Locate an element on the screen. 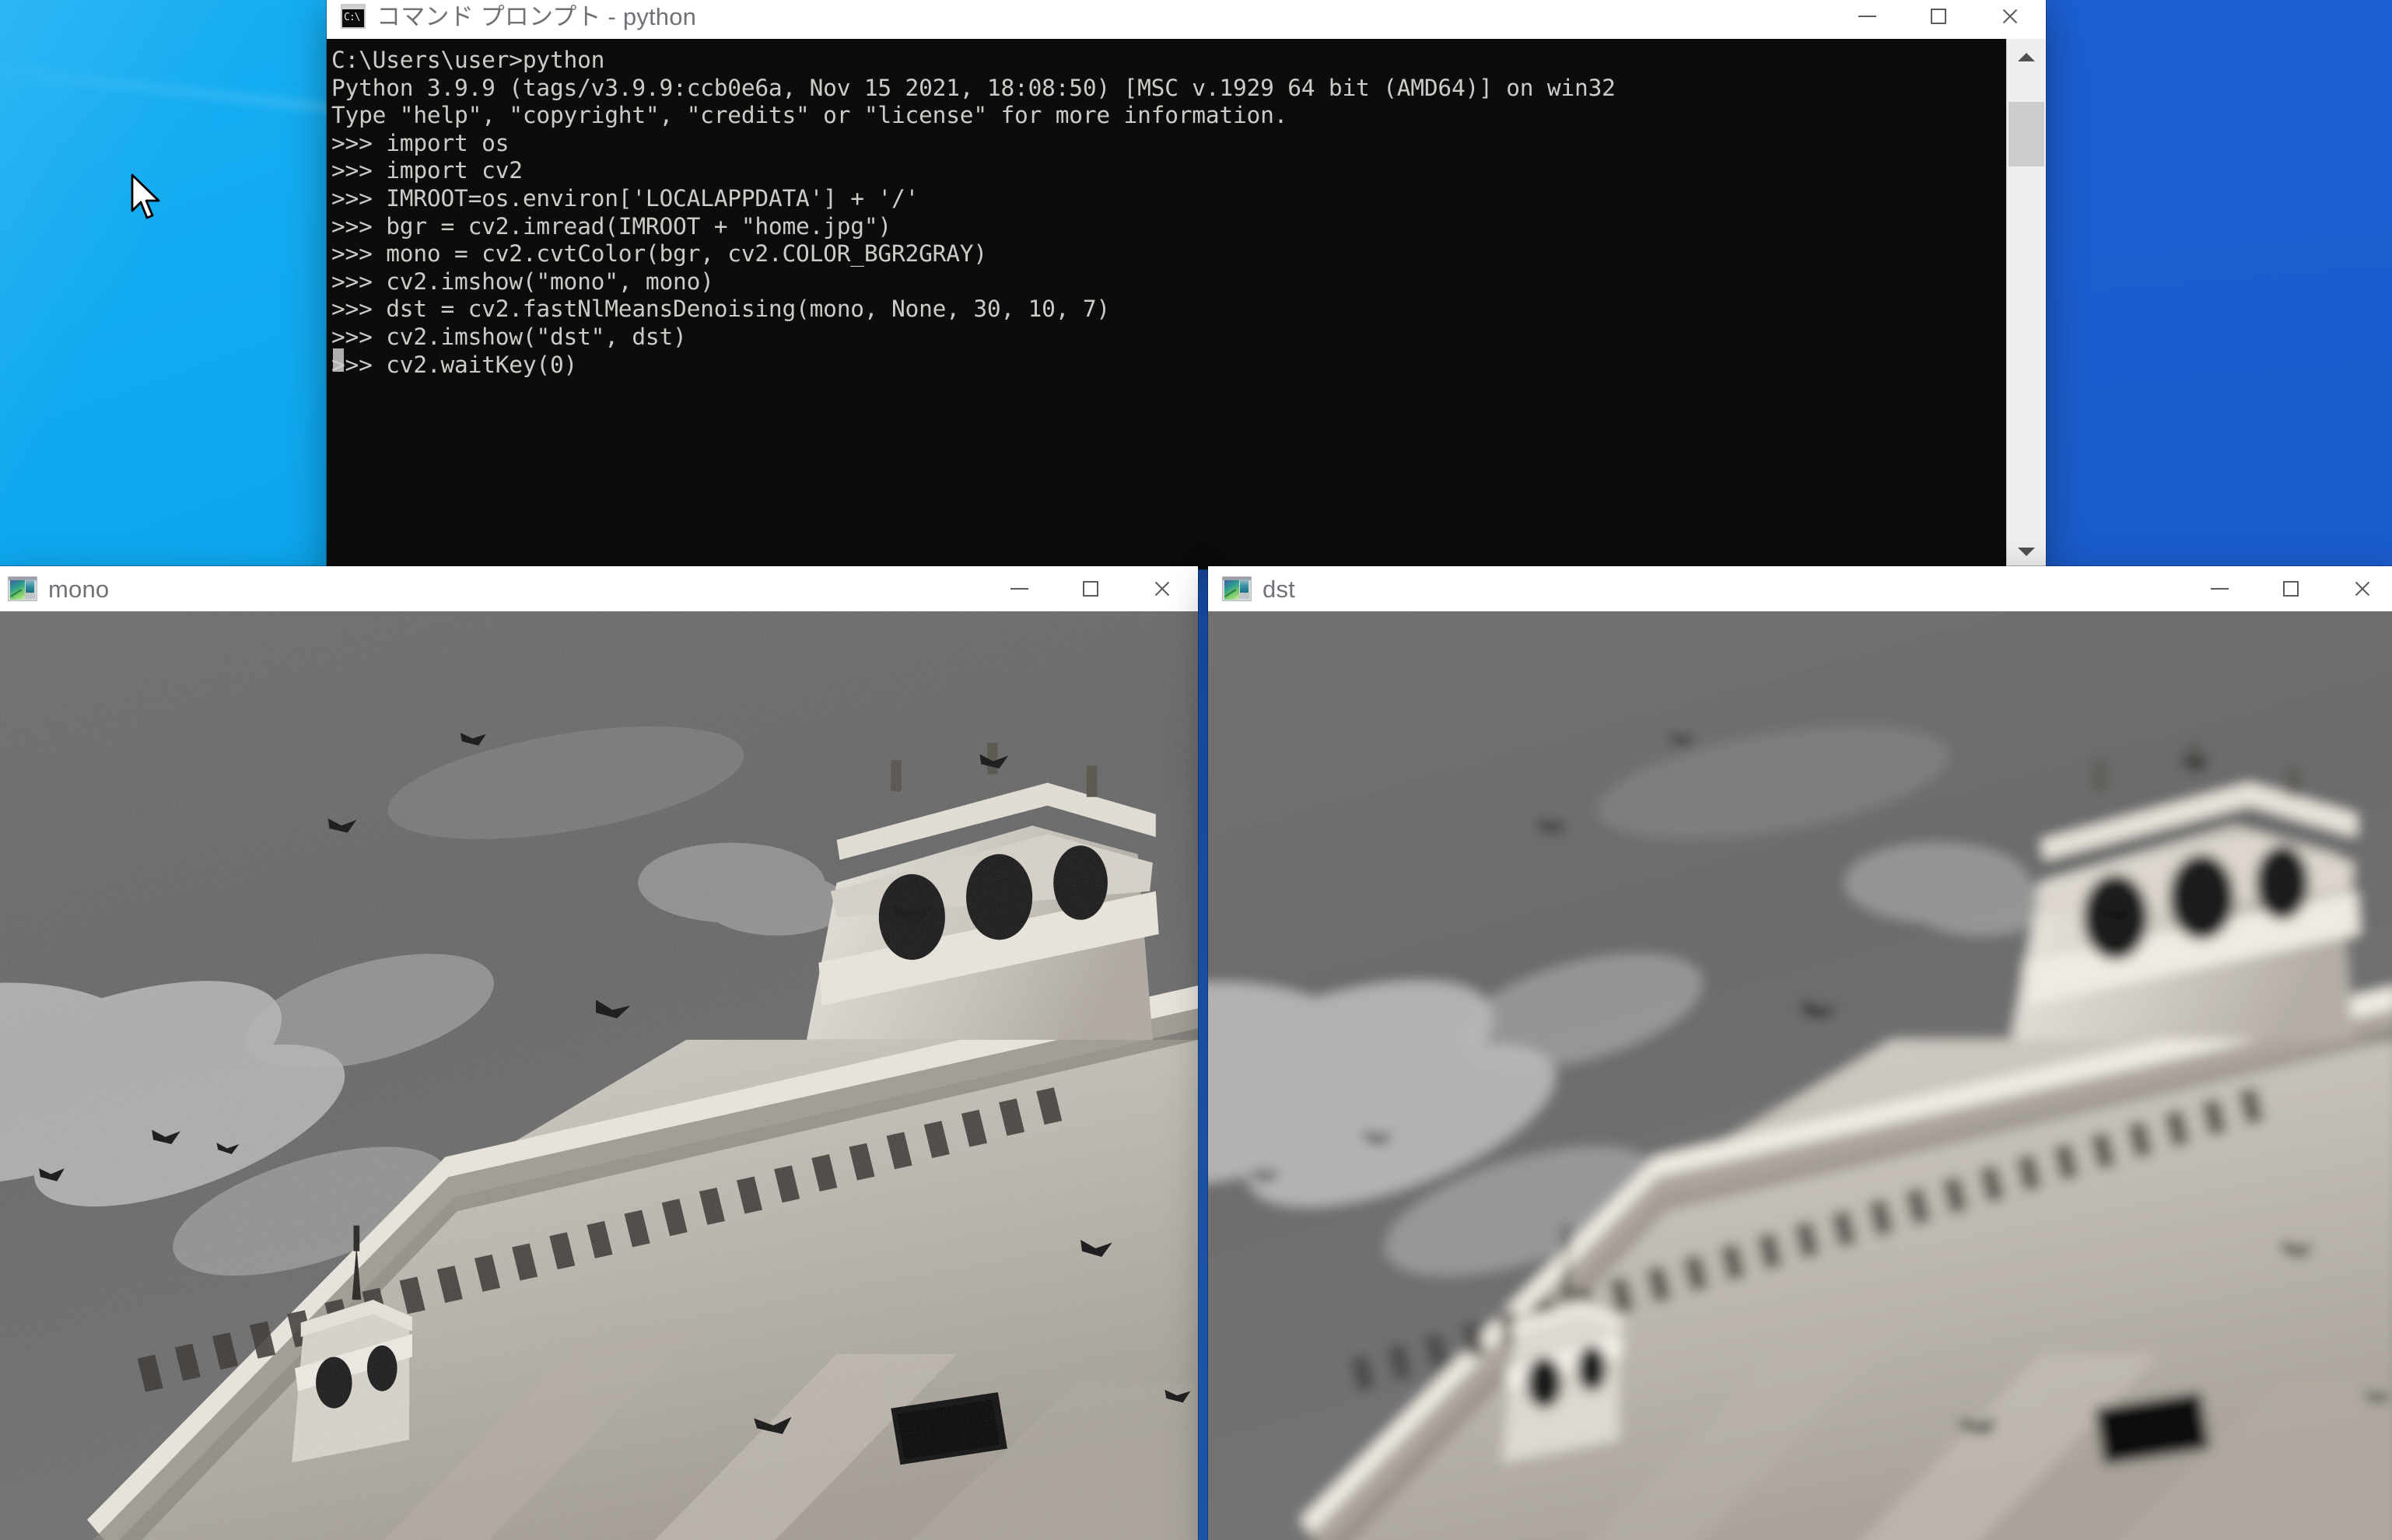  console-close-button is located at coordinates (2010, 19).